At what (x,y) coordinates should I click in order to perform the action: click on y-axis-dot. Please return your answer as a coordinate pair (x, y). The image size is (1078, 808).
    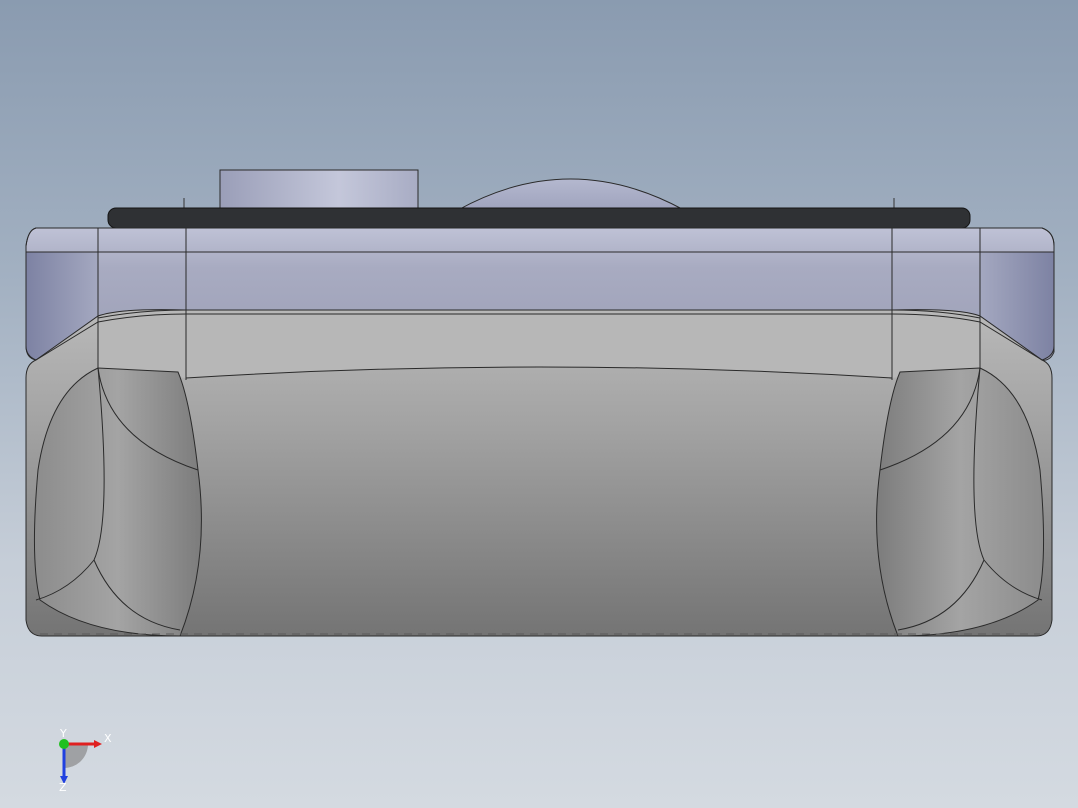
    Looking at the image, I should click on (64, 744).